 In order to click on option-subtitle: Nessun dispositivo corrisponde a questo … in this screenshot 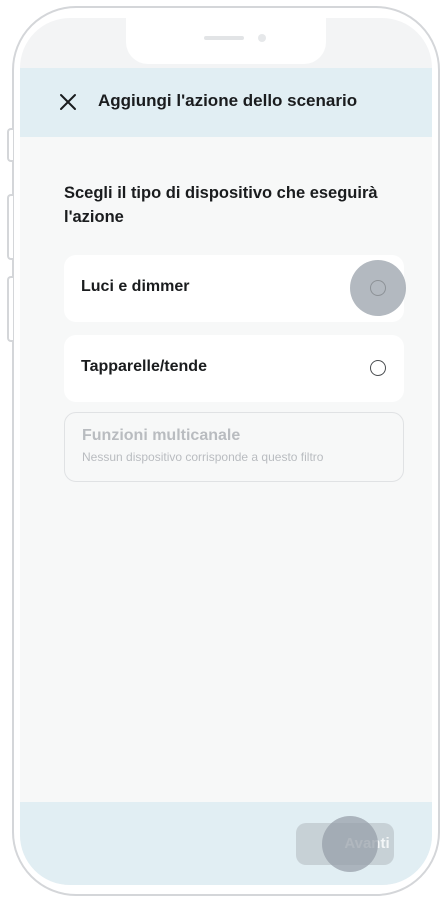, I will do `click(203, 457)`.